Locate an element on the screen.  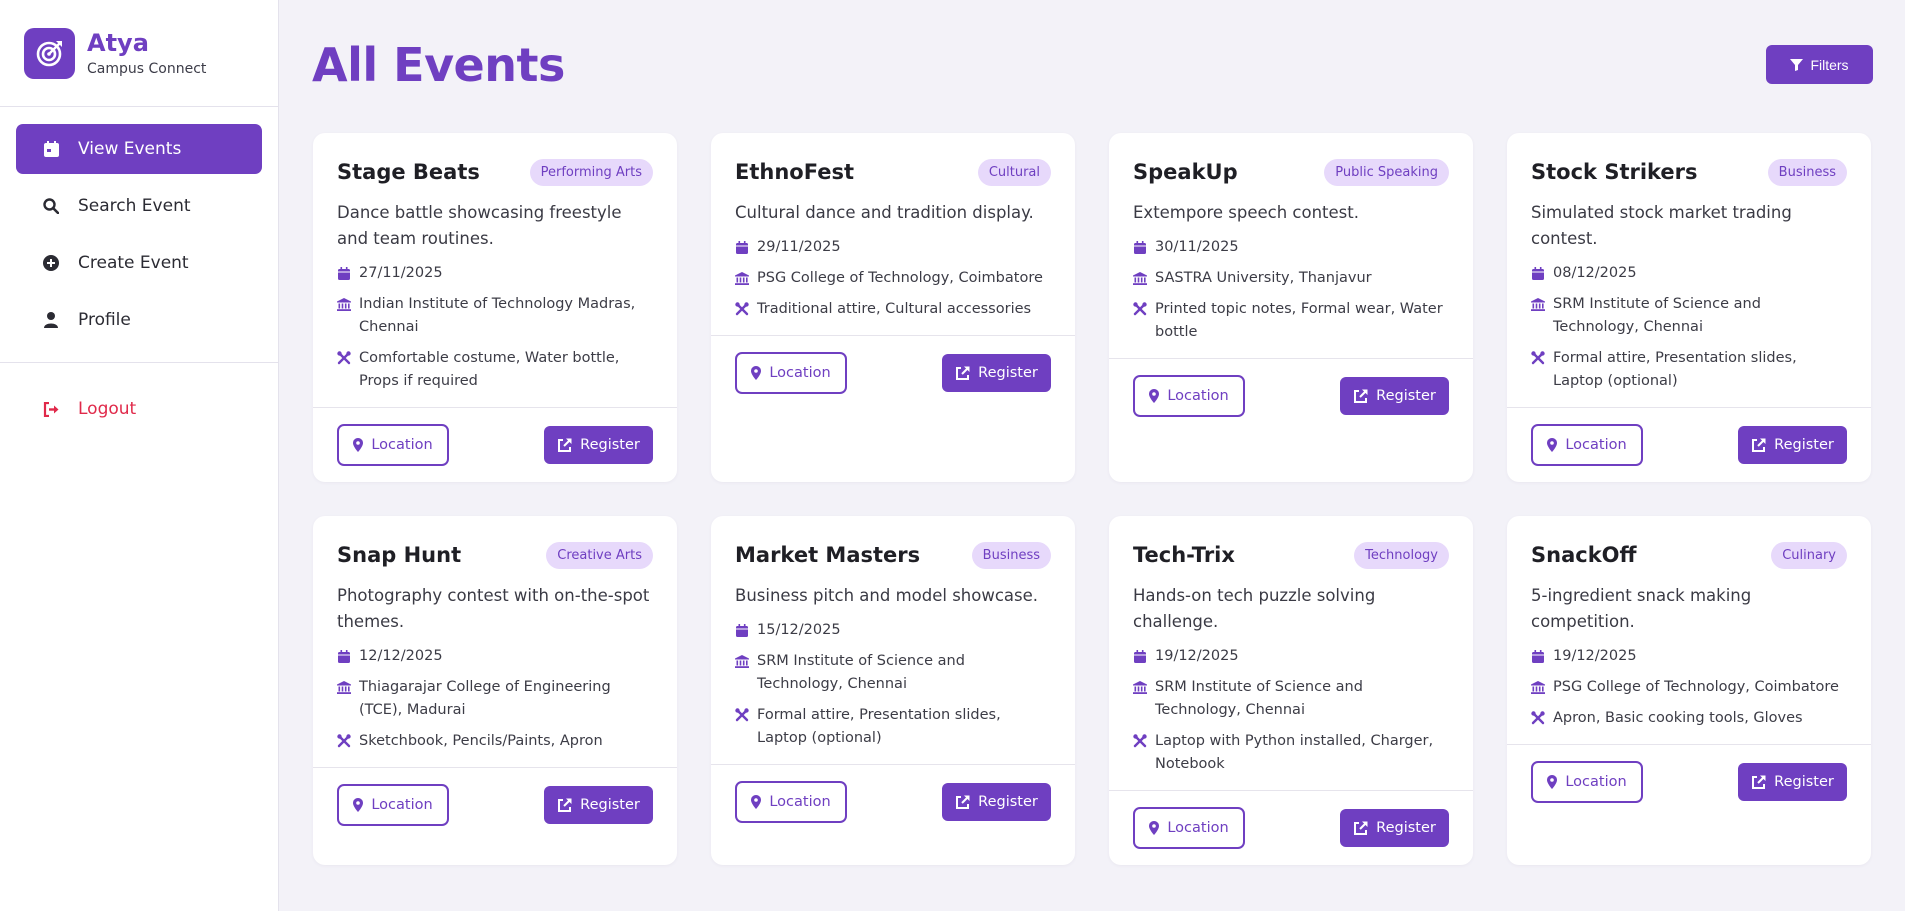
event-description: Business pitch and model showcase. is located at coordinates (887, 595).